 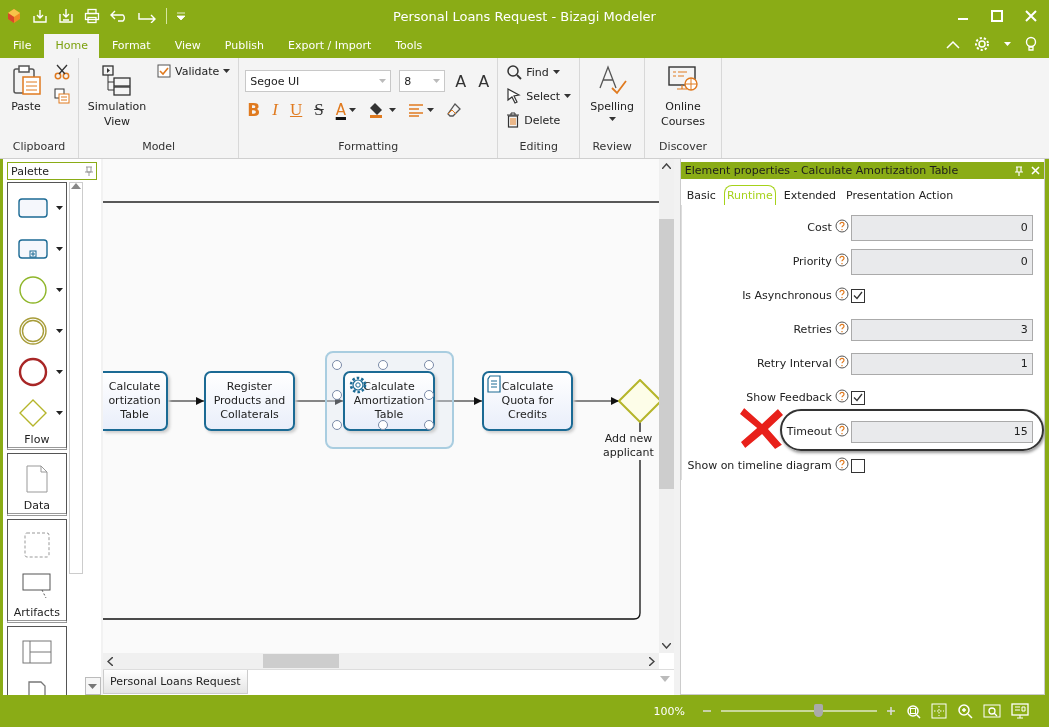 I want to click on ribbon-button: Select, so click(x=539, y=96).